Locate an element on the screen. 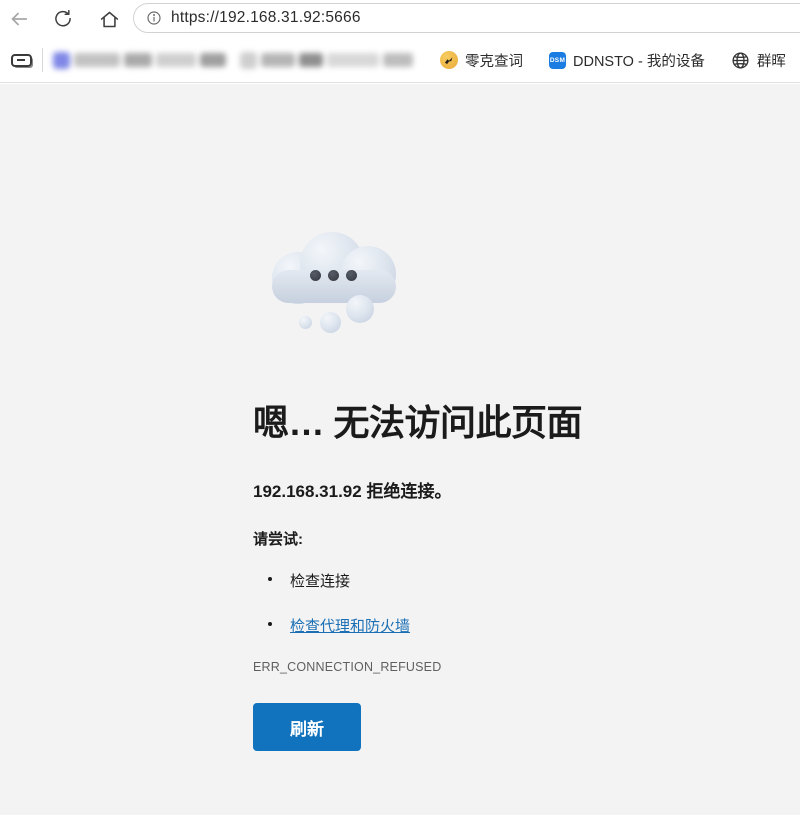 This screenshot has width=800, height=815. dsm-favicon: DSM is located at coordinates (557, 60).